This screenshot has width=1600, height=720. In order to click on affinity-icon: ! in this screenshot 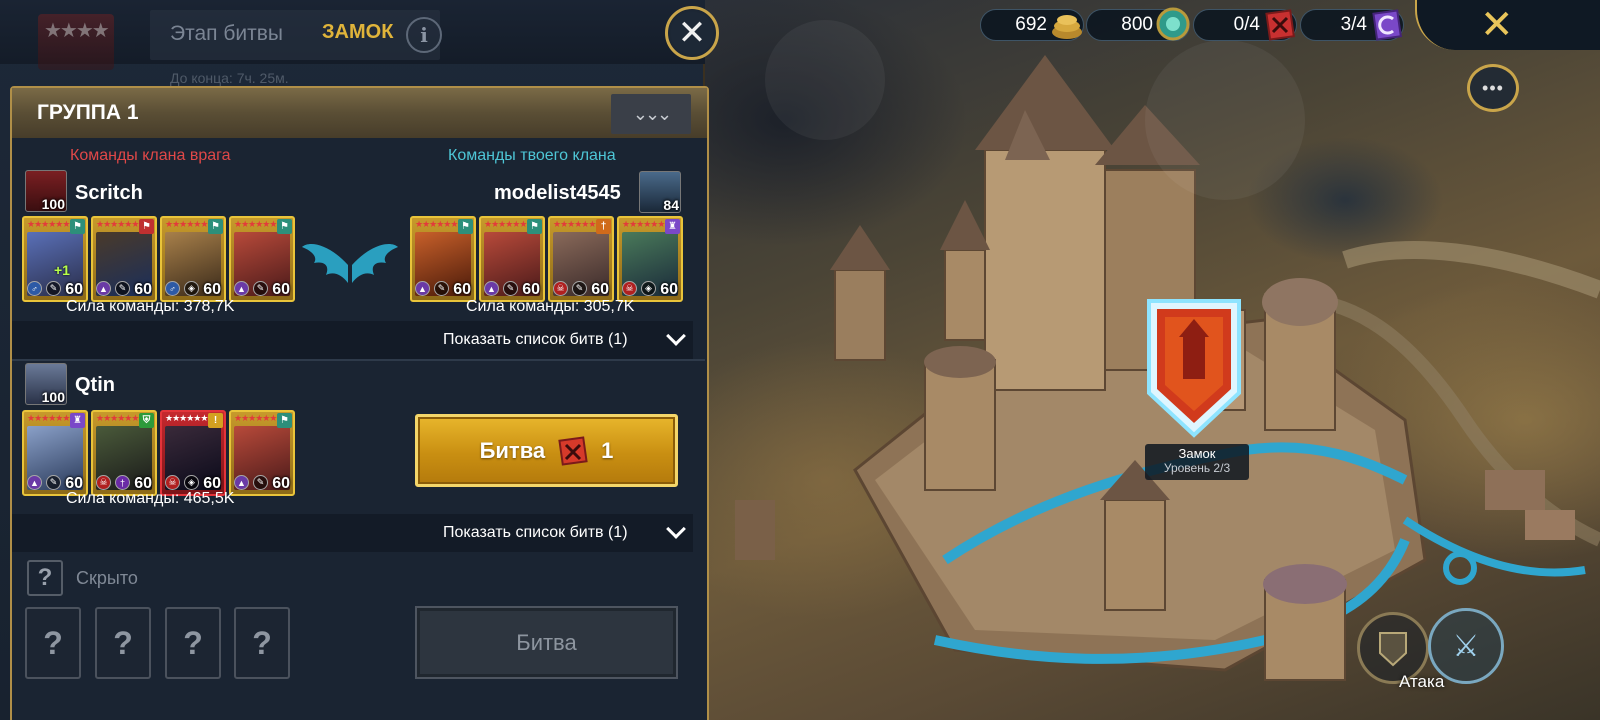, I will do `click(215, 420)`.